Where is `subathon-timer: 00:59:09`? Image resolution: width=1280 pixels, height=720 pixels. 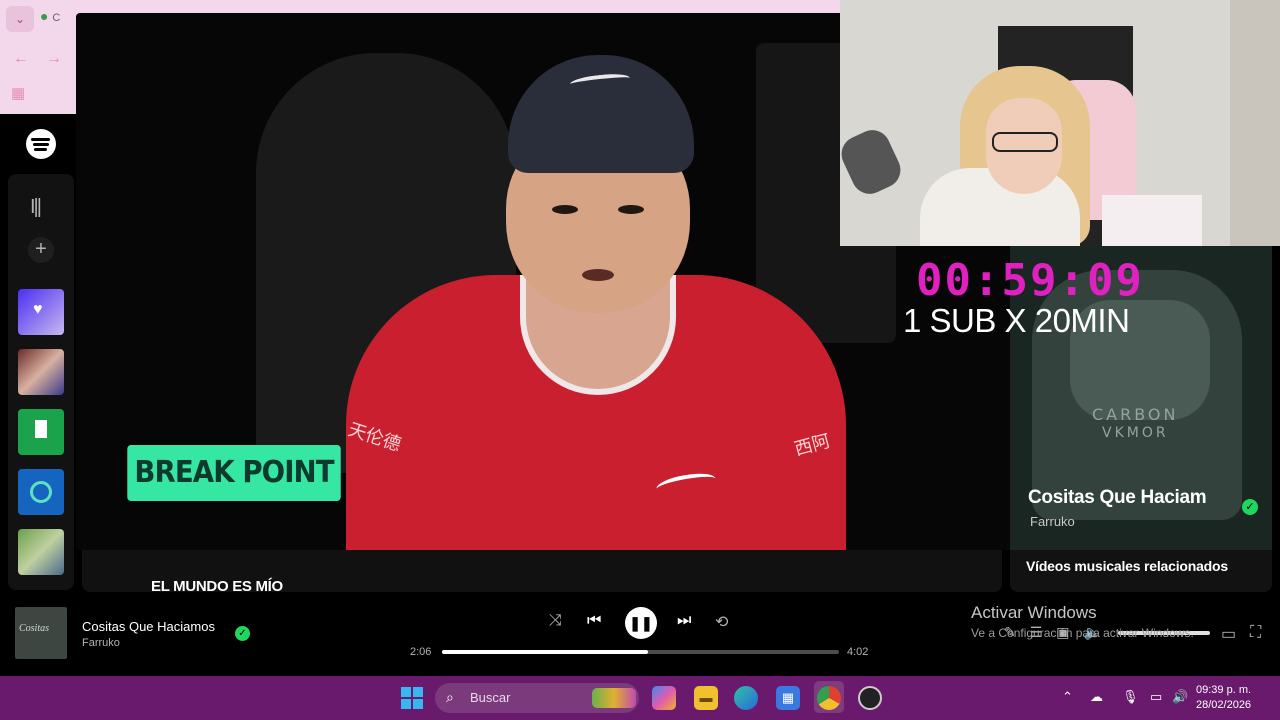
subathon-timer: 00:59:09 is located at coordinates (1030, 280).